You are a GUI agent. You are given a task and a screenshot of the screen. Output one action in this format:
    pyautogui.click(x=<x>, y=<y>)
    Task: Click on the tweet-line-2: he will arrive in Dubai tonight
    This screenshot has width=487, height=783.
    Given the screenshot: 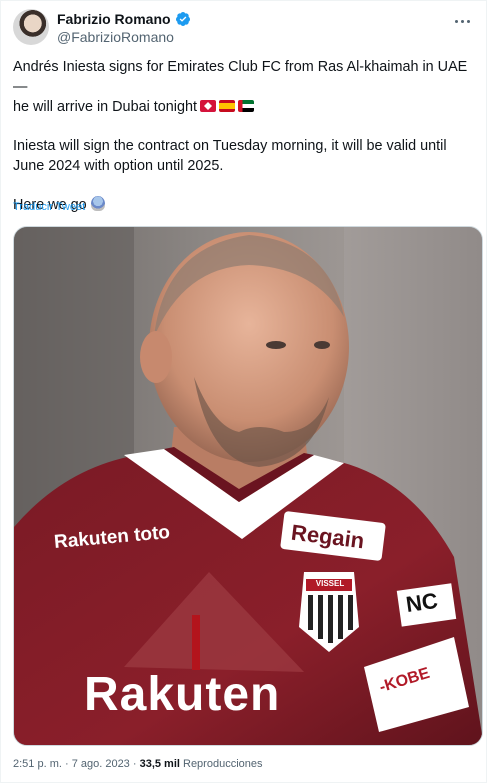 What is the action you would take?
    pyautogui.click(x=241, y=107)
    